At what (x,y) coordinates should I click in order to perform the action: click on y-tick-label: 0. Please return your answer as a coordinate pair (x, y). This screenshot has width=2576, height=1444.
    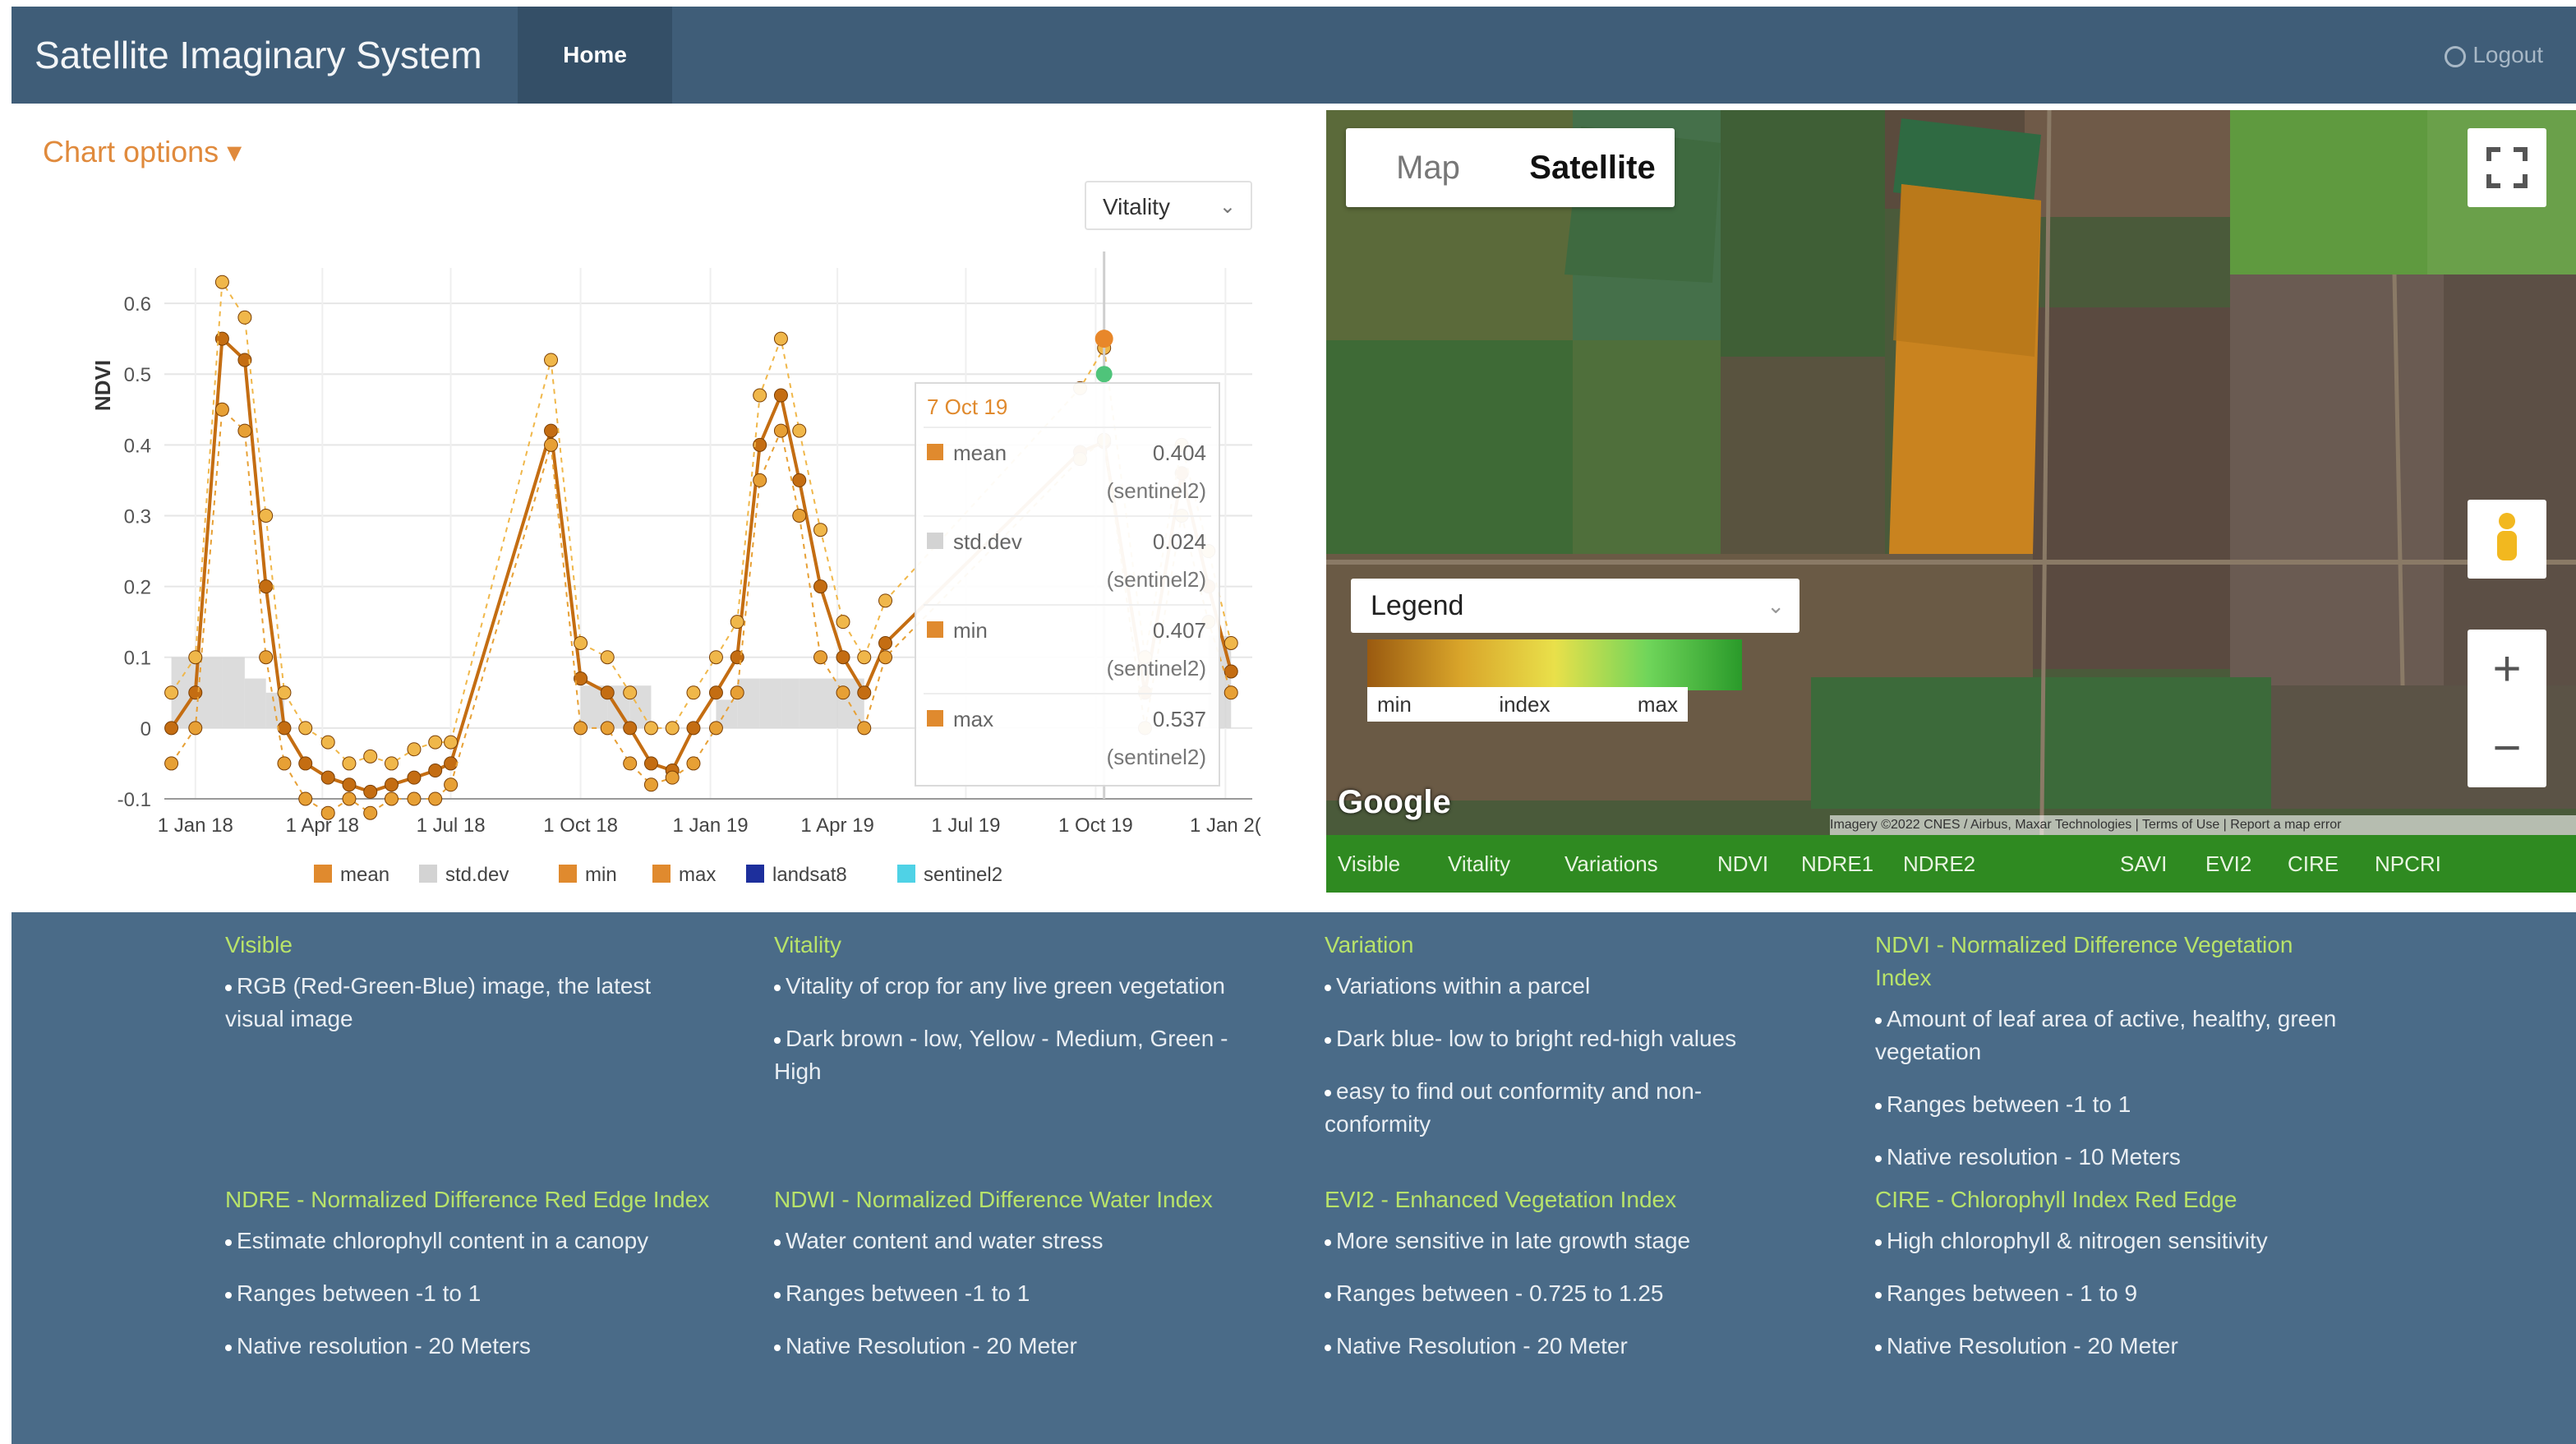
    Looking at the image, I should click on (146, 729).